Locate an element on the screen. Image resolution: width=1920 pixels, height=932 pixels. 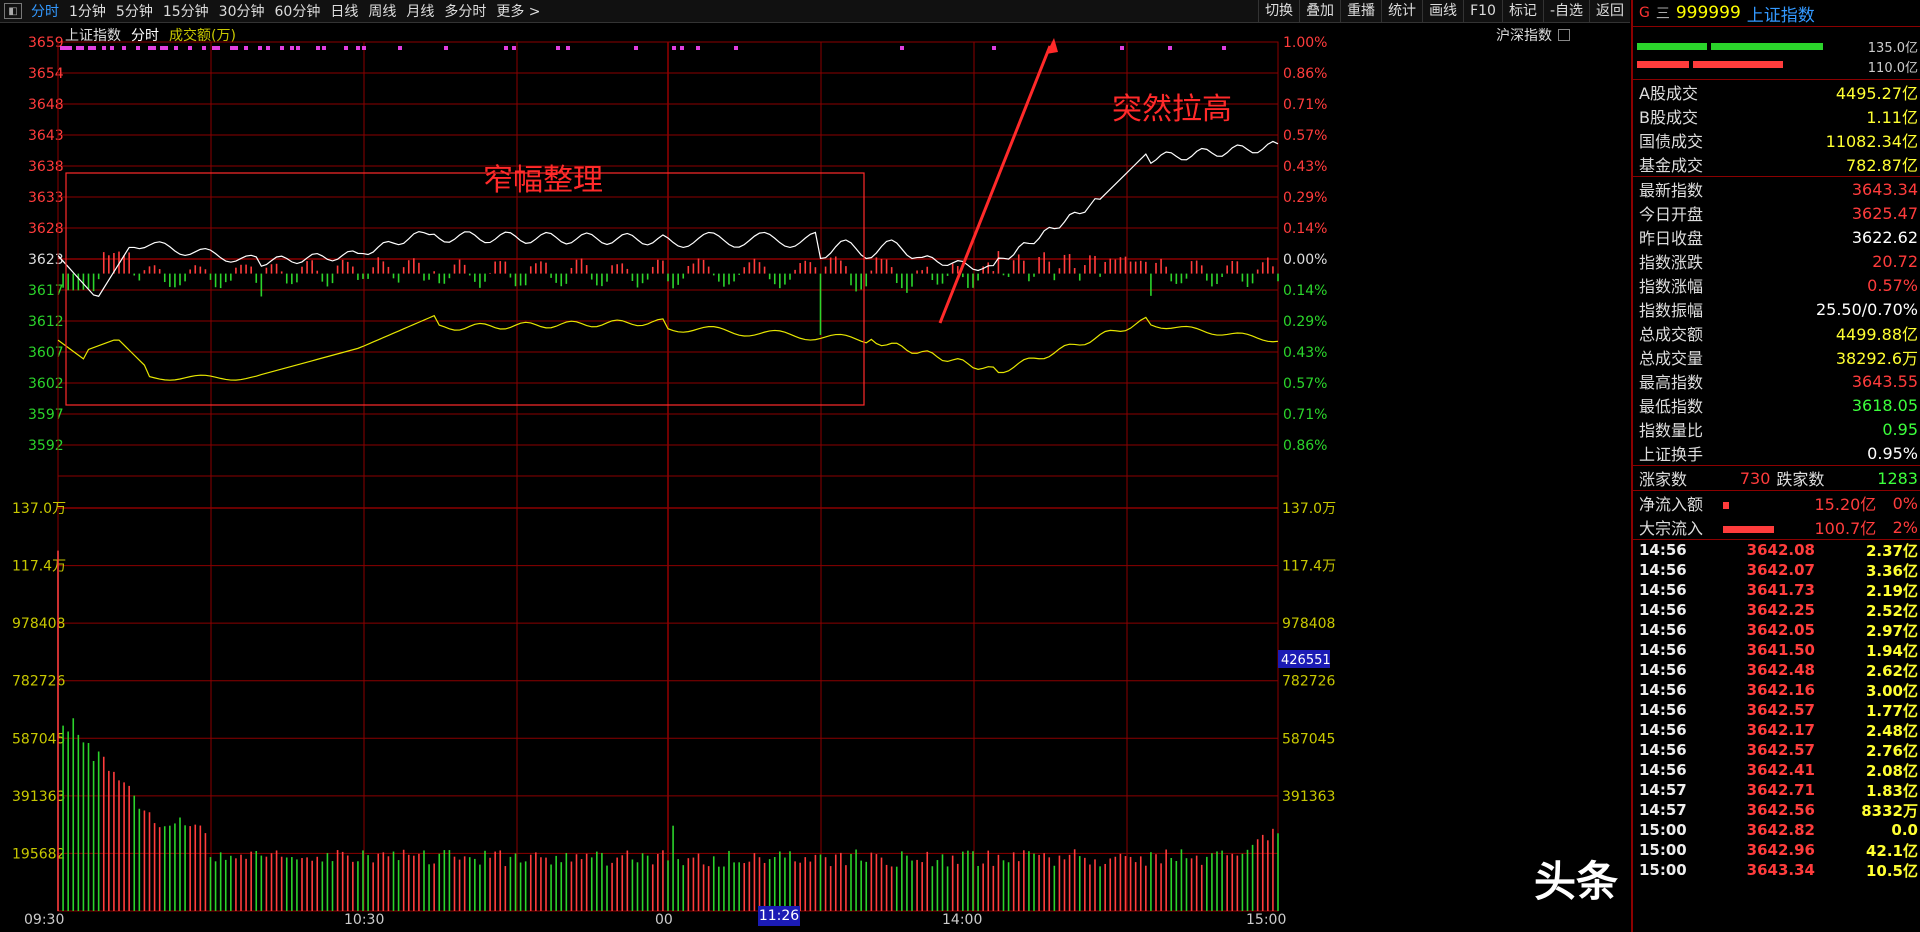
toolbar-action-7: -自选 is located at coordinates (1565, 11).